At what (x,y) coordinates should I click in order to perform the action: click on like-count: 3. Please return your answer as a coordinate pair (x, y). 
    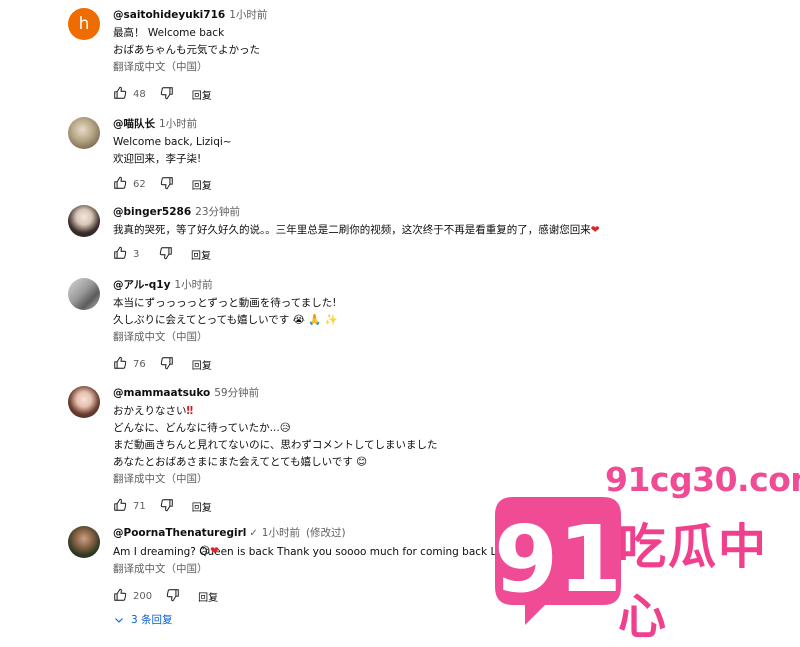
    Looking at the image, I should click on (136, 254).